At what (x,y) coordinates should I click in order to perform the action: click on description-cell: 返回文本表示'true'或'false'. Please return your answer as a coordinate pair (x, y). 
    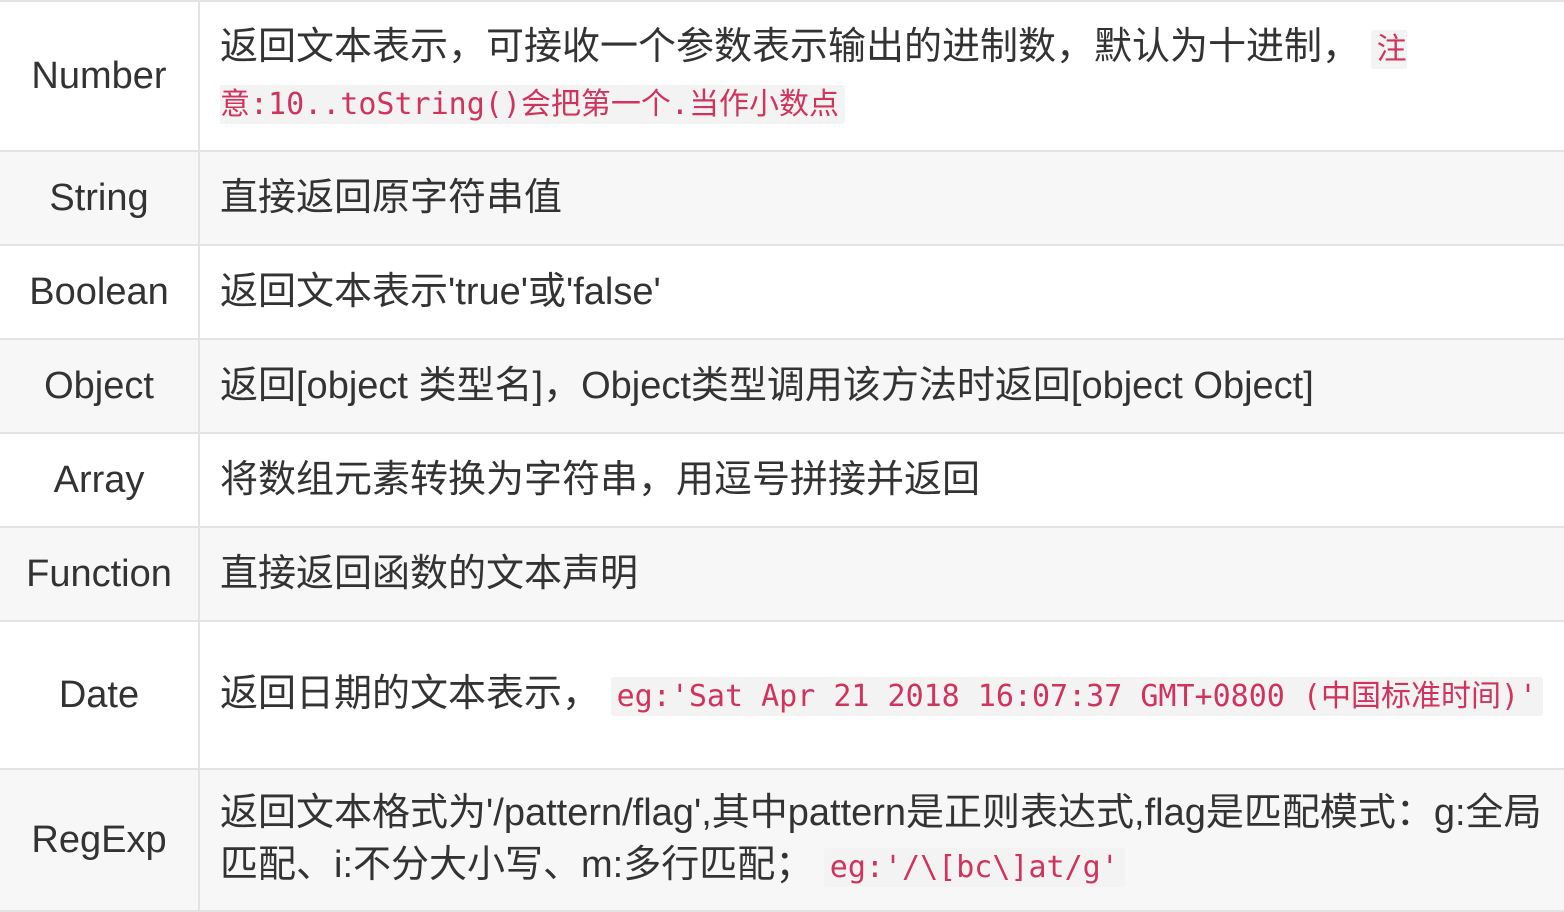
    Looking at the image, I should click on (881, 292).